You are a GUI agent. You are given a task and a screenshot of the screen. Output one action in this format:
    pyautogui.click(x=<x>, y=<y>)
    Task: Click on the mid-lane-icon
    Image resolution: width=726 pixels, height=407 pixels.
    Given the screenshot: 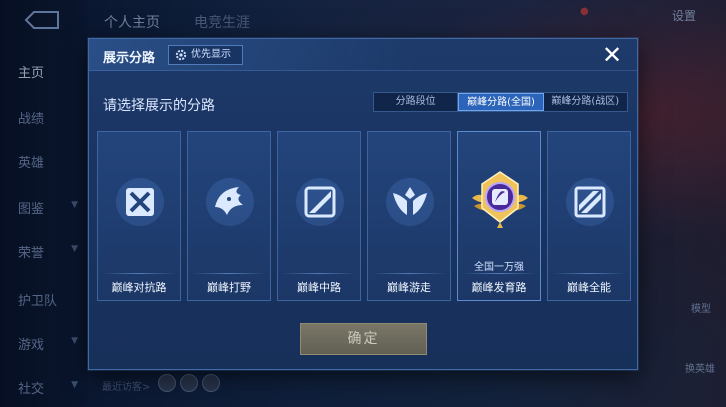 What is the action you would take?
    pyautogui.click(x=320, y=202)
    